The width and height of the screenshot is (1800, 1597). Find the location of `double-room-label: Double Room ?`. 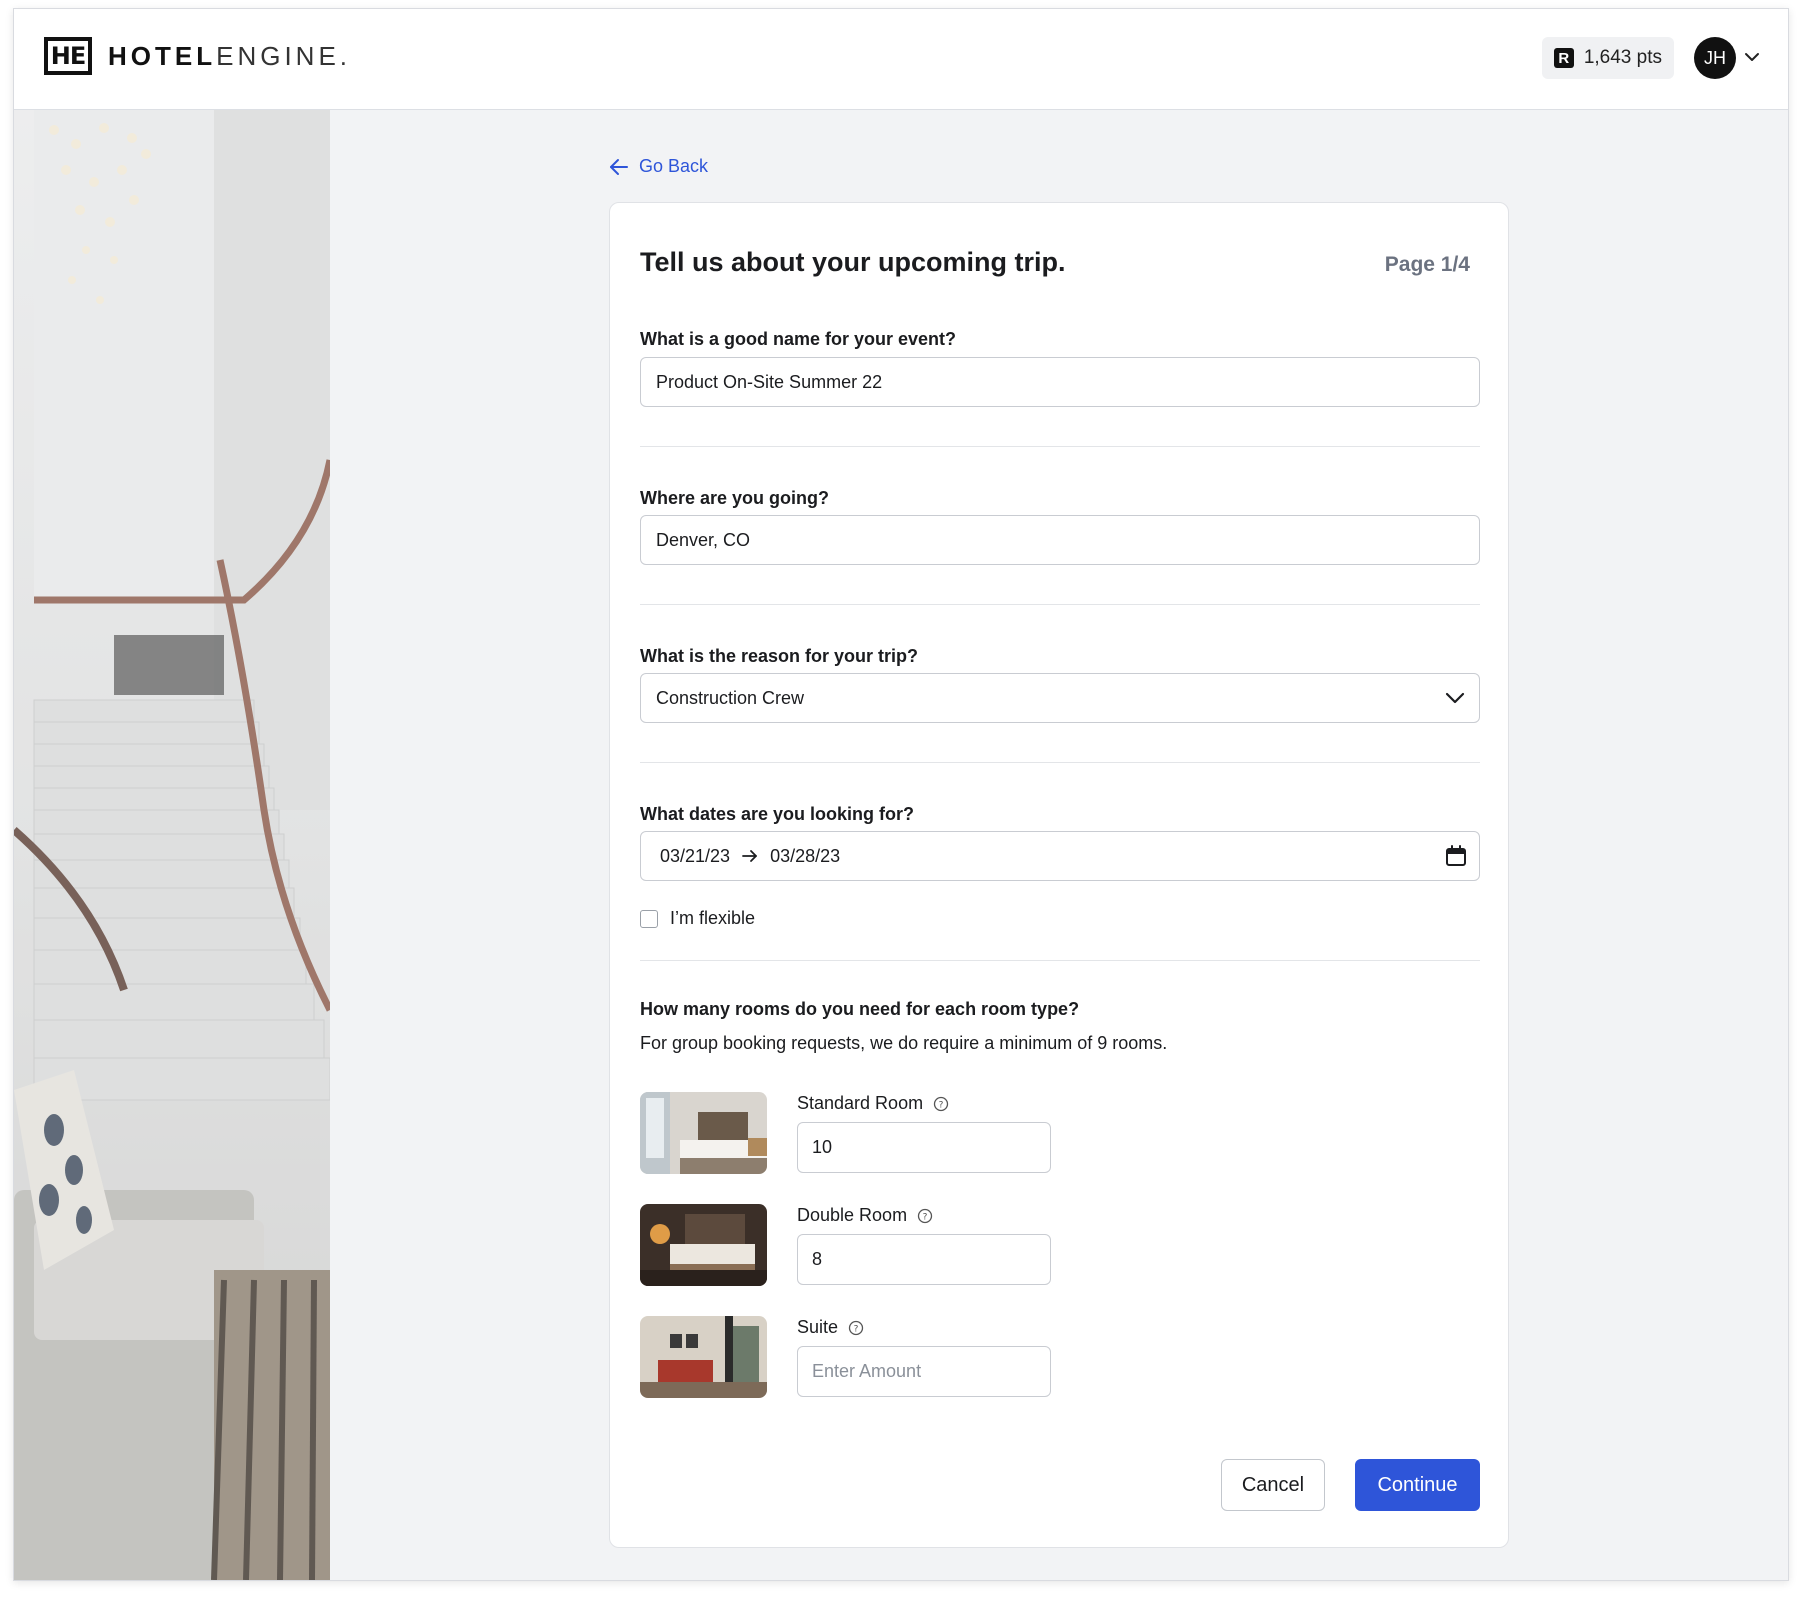

double-room-label: Double Room ? is located at coordinates (865, 1215).